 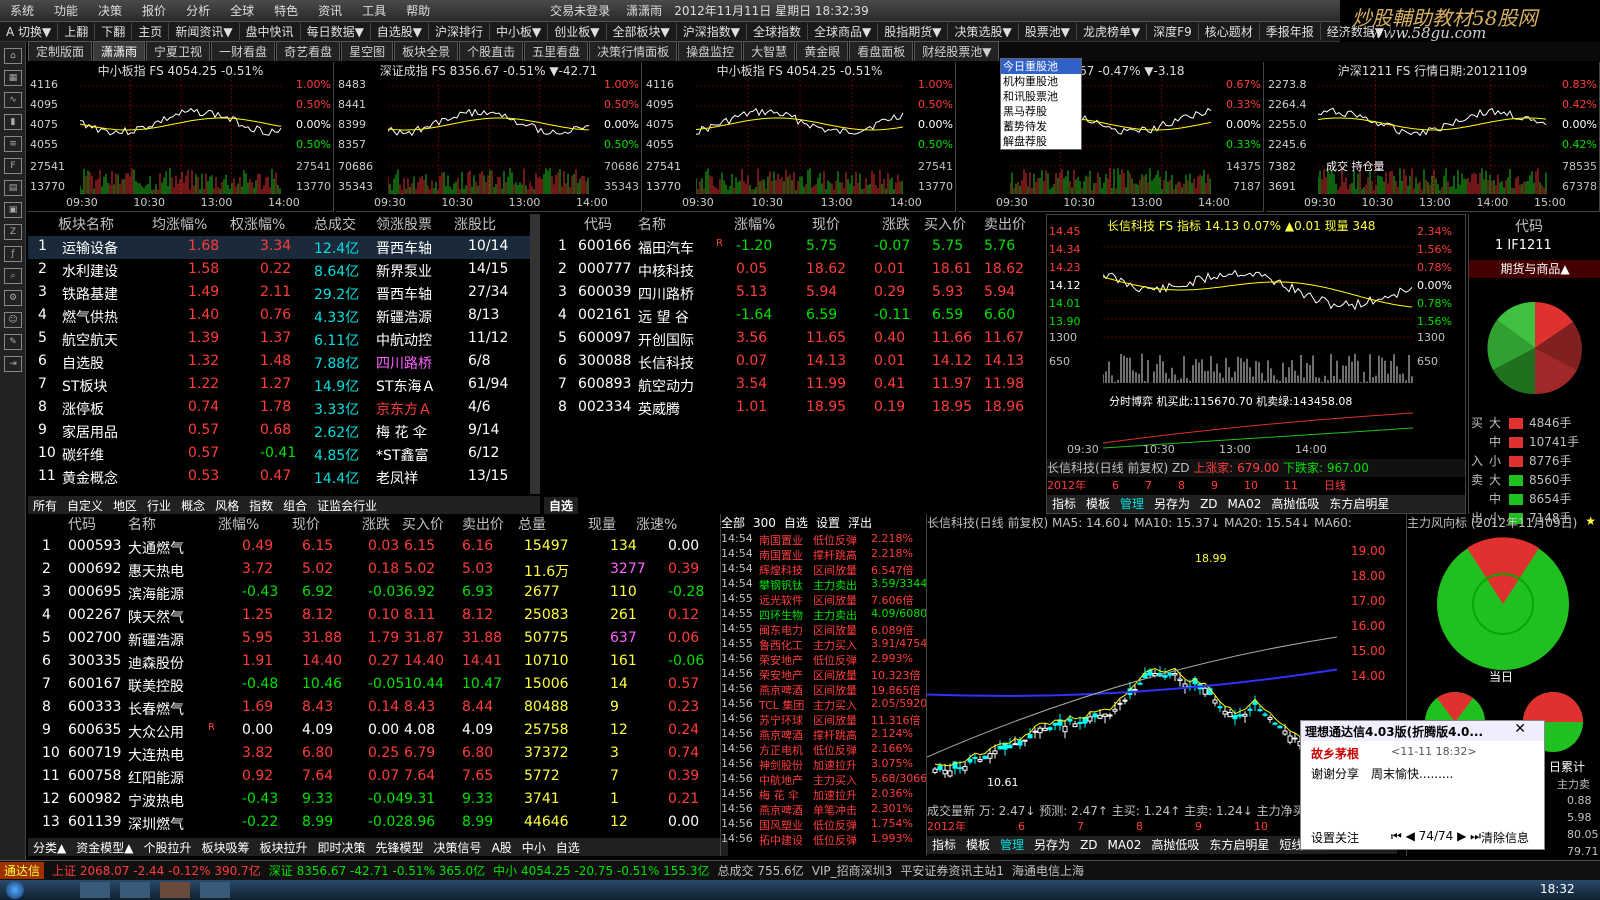 What do you see at coordinates (13, 56) in the screenshot?
I see `home-icon: ⌂` at bounding box center [13, 56].